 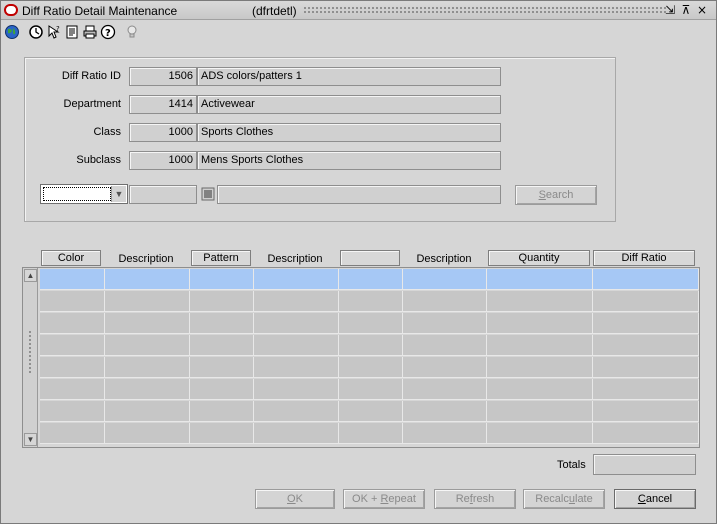 I want to click on print-icon, so click(x=90, y=32).